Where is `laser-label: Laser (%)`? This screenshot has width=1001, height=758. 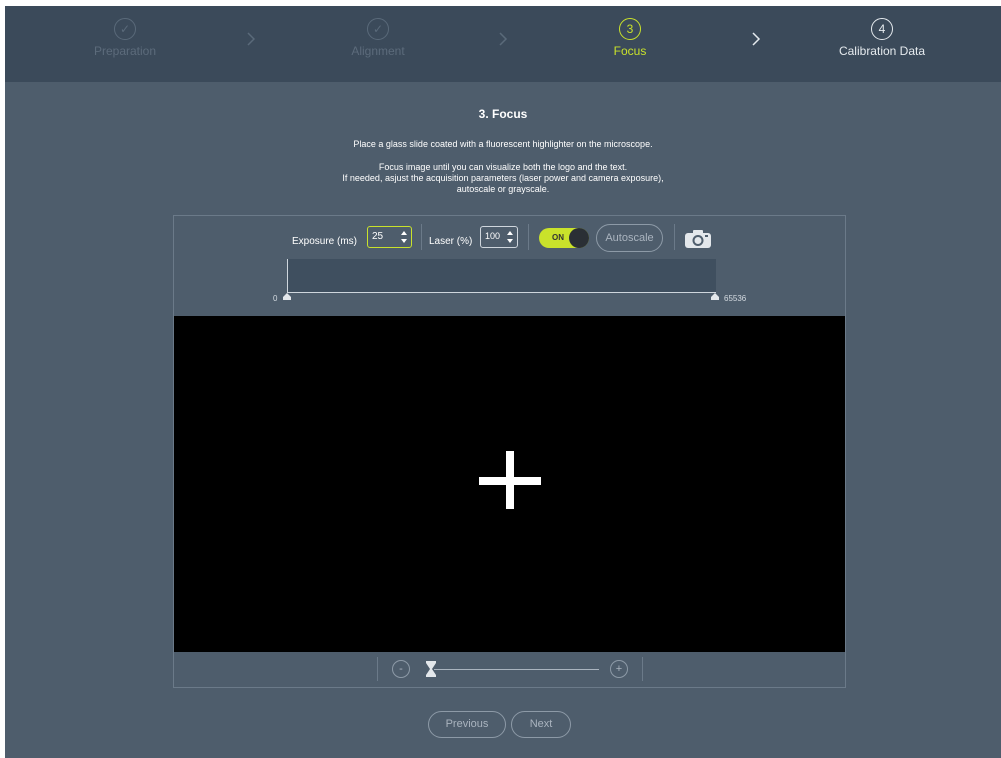 laser-label: Laser (%) is located at coordinates (451, 241).